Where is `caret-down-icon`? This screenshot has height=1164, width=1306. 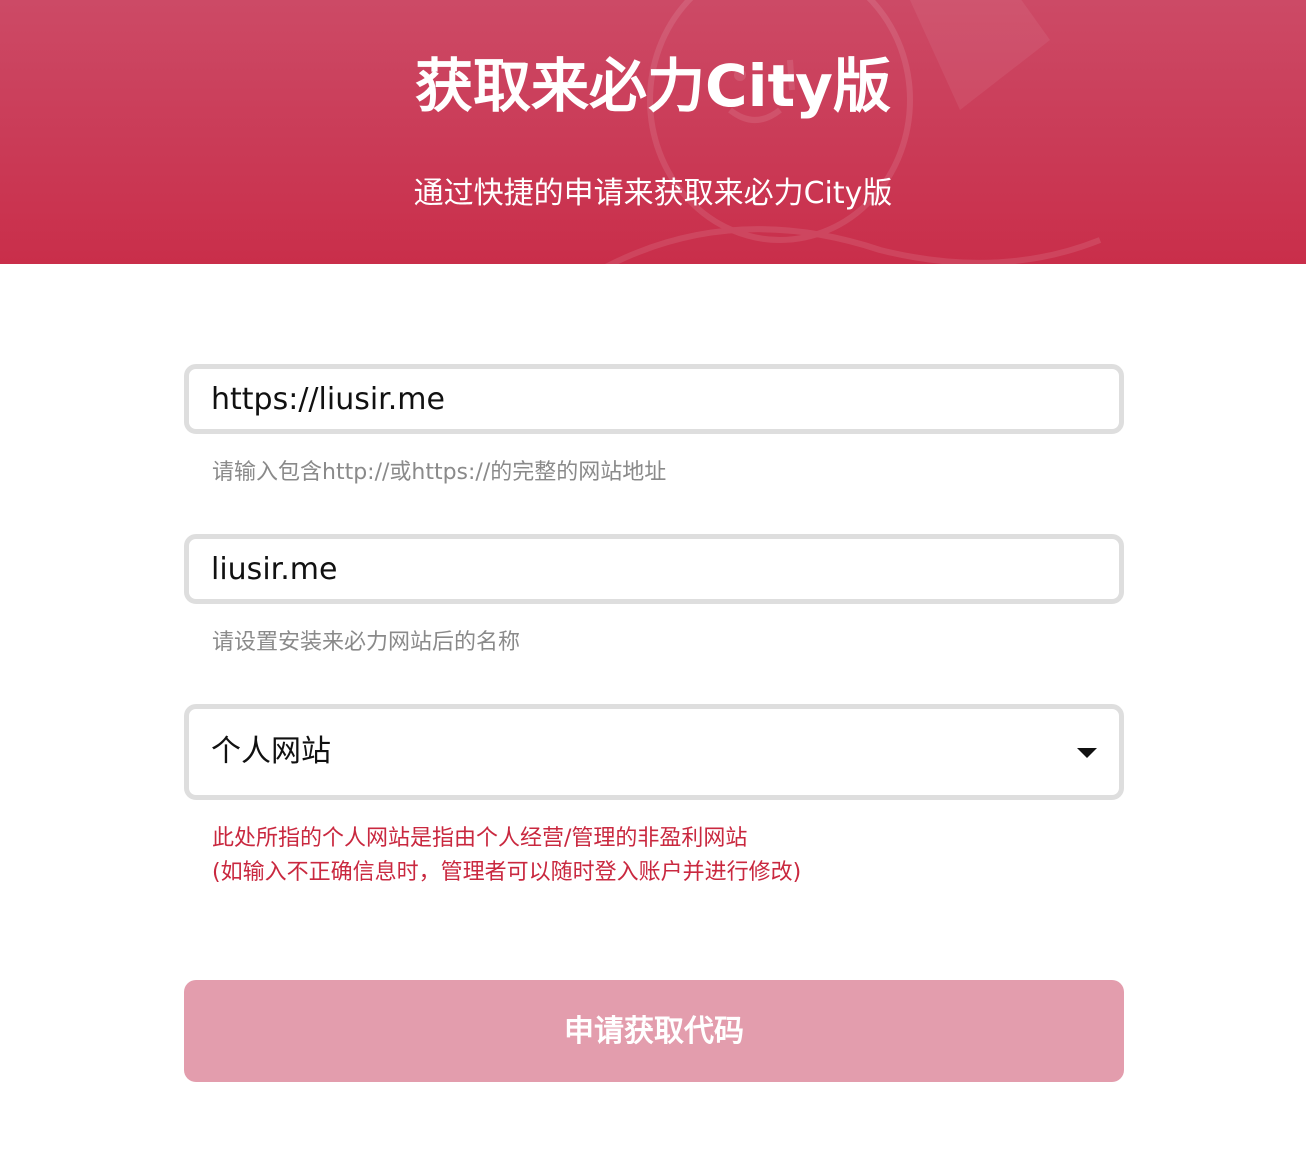 caret-down-icon is located at coordinates (1087, 753).